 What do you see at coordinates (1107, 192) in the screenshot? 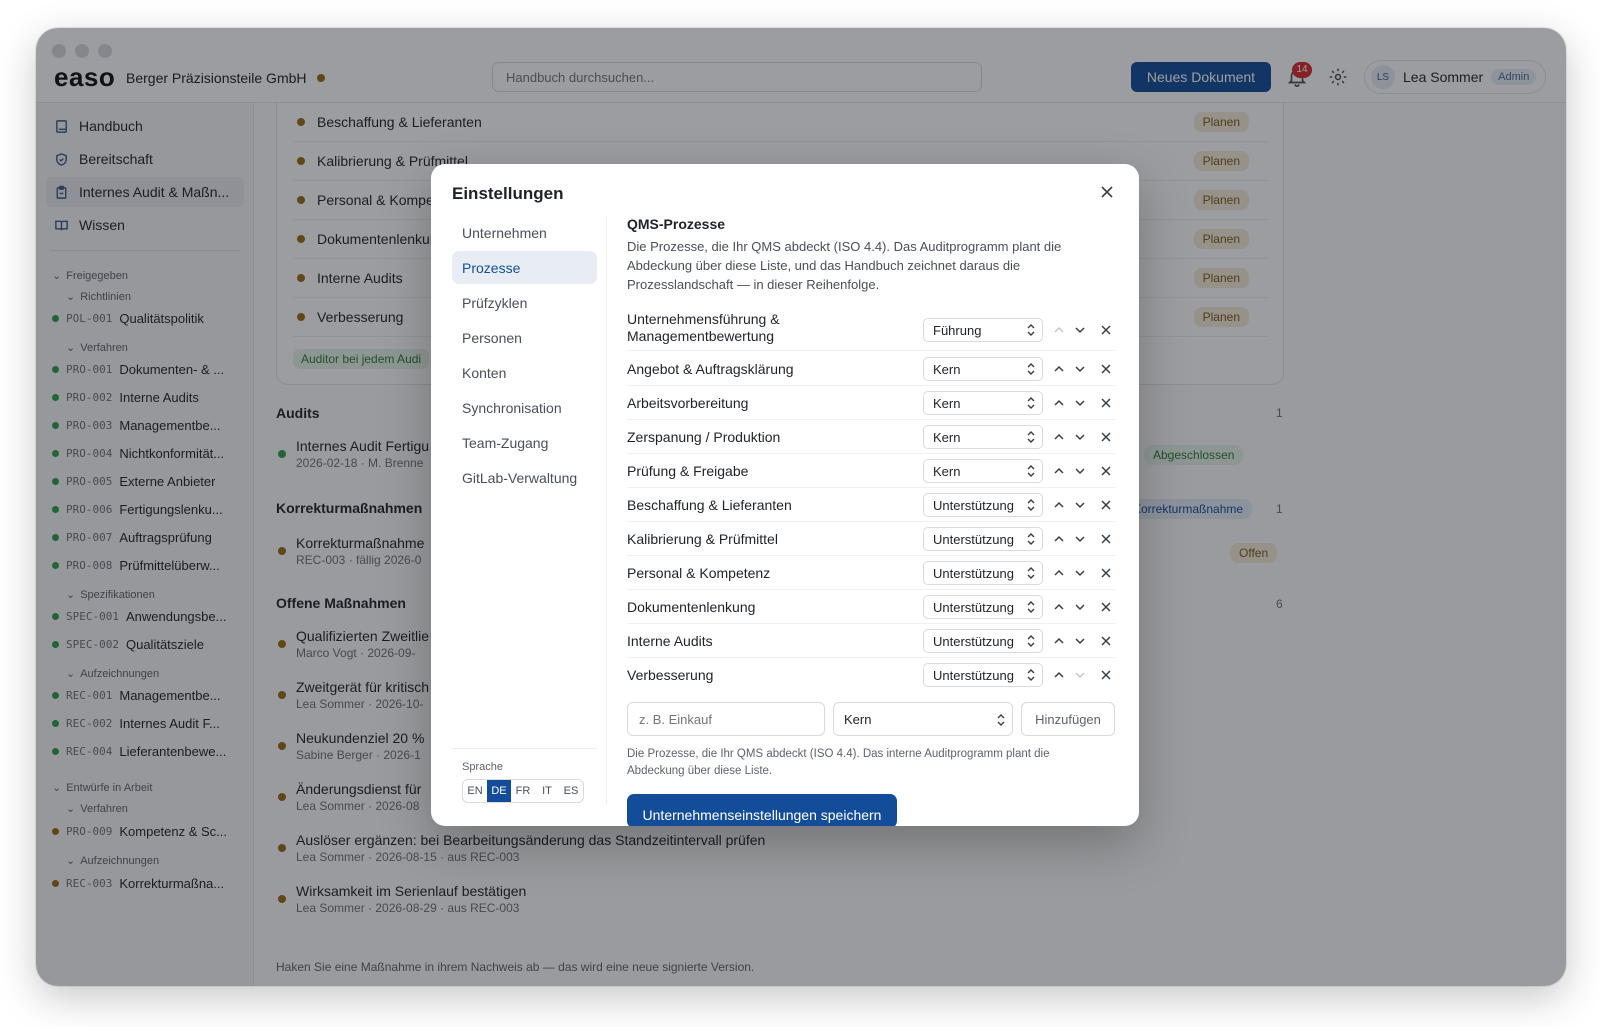
I see `close-icon` at bounding box center [1107, 192].